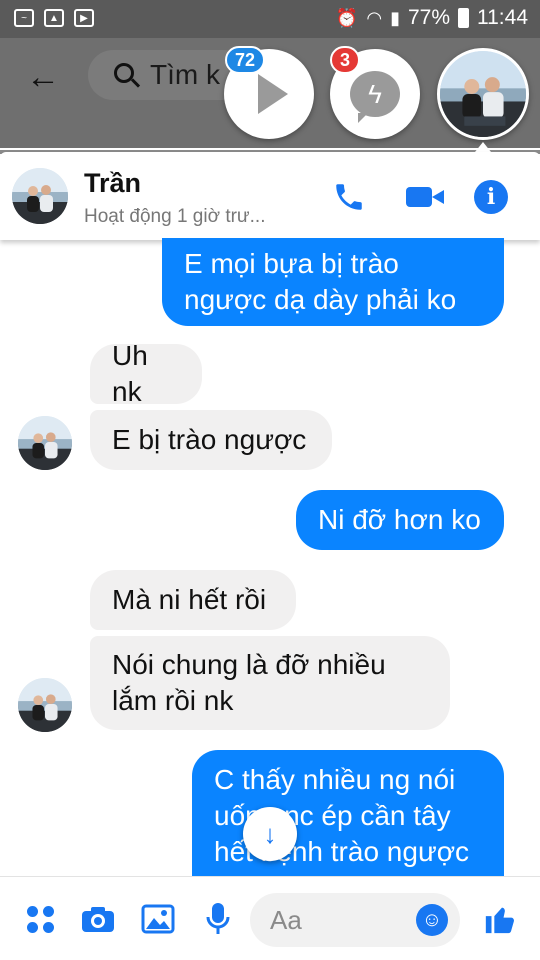  Describe the element at coordinates (502, 17) in the screenshot. I see `clock: 11:44` at that location.